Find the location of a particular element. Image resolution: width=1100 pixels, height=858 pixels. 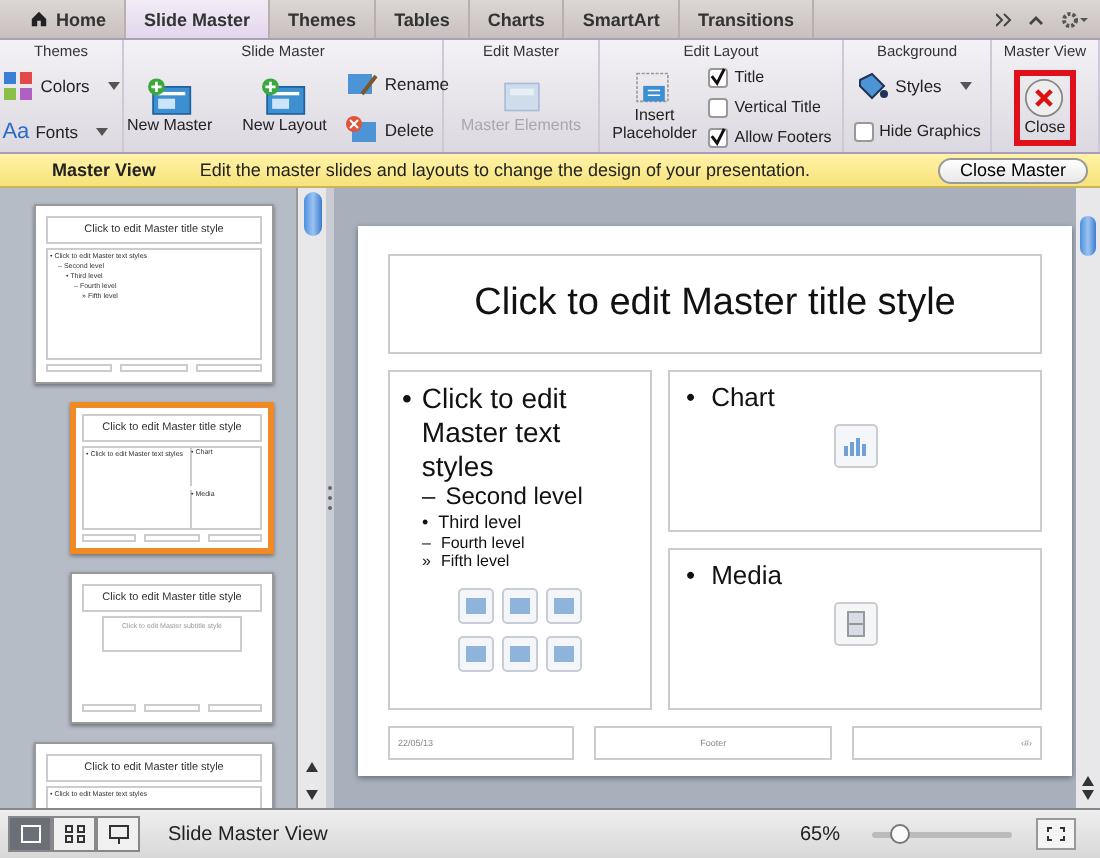

sorter-view-icon is located at coordinates (74, 834).